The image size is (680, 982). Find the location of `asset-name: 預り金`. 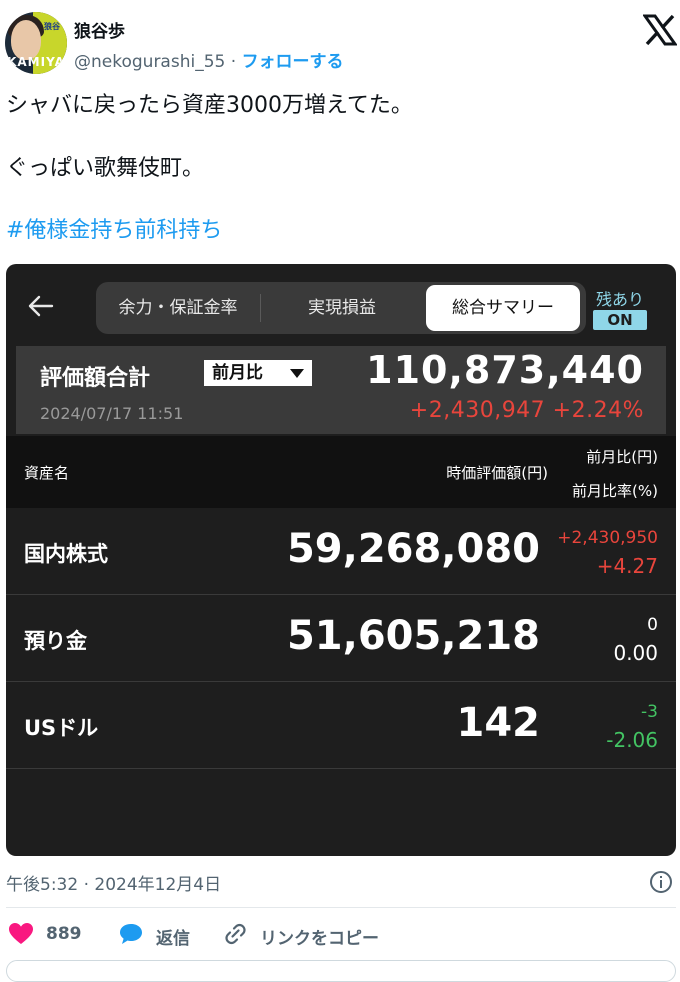

asset-name: 預り金 is located at coordinates (55, 641).